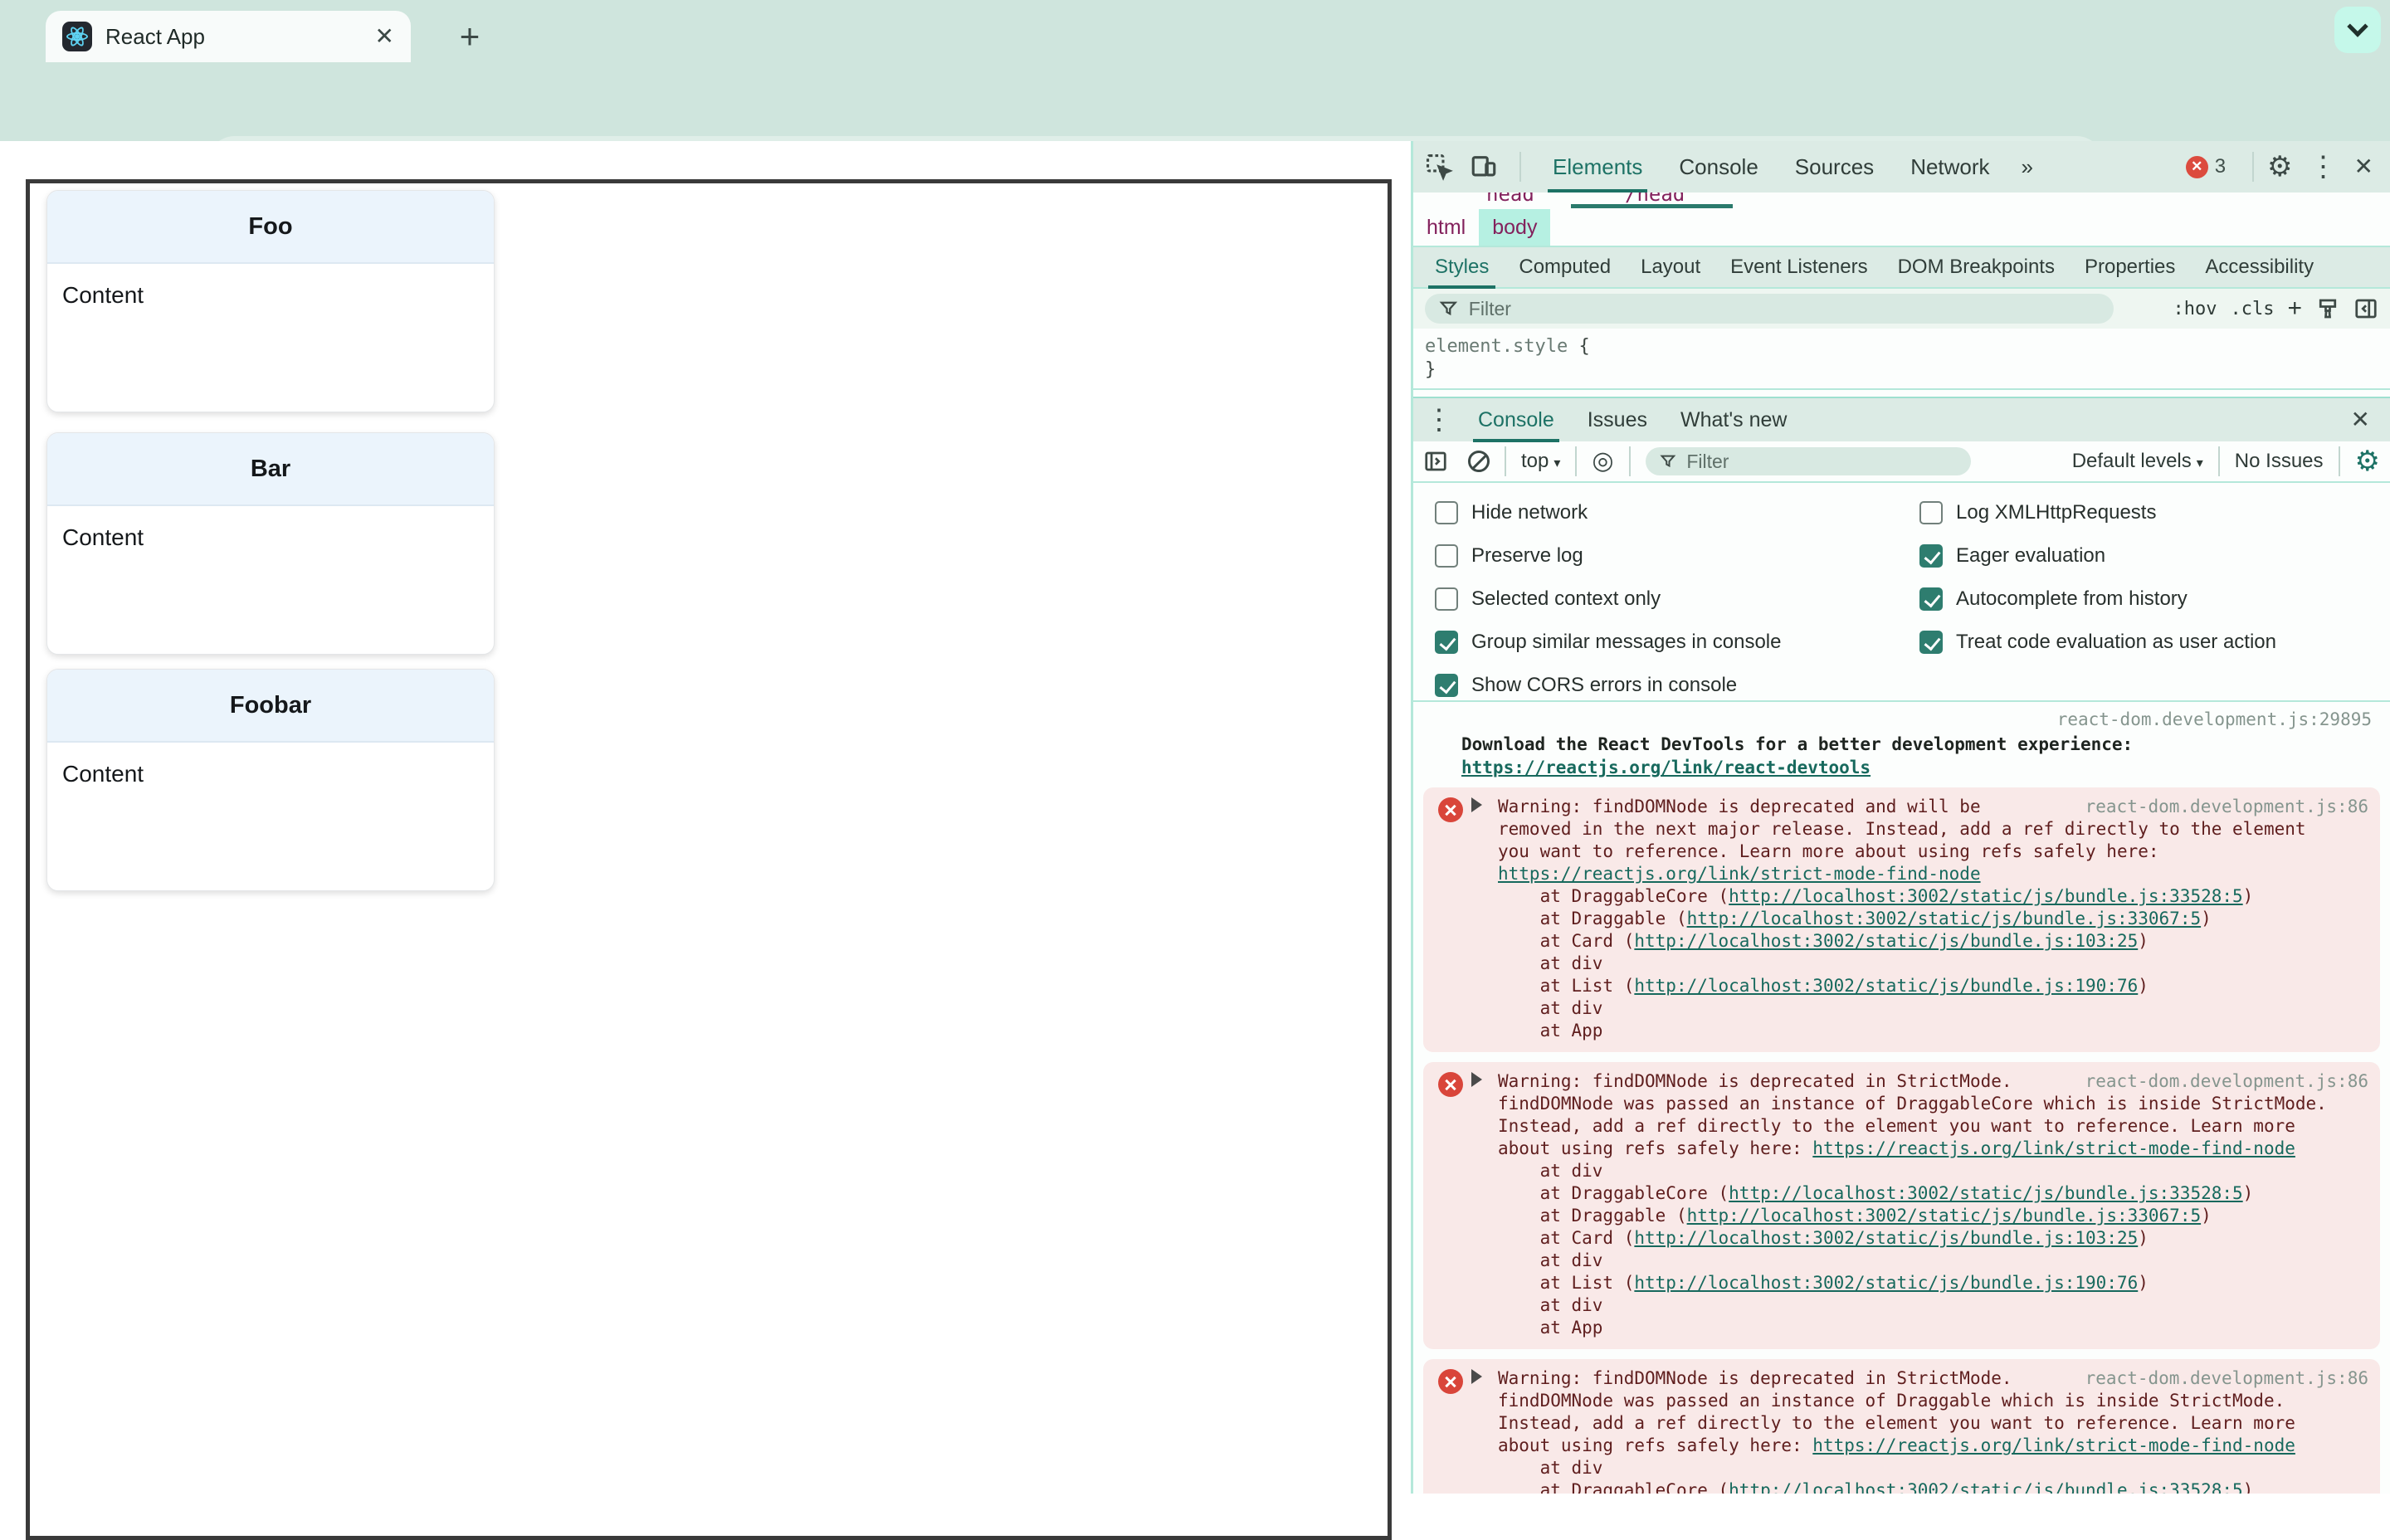 The height and width of the screenshot is (1540, 2390). Describe the element at coordinates (2260, 267) in the screenshot. I see `styles-tab-accessibility: Accessibility` at that location.